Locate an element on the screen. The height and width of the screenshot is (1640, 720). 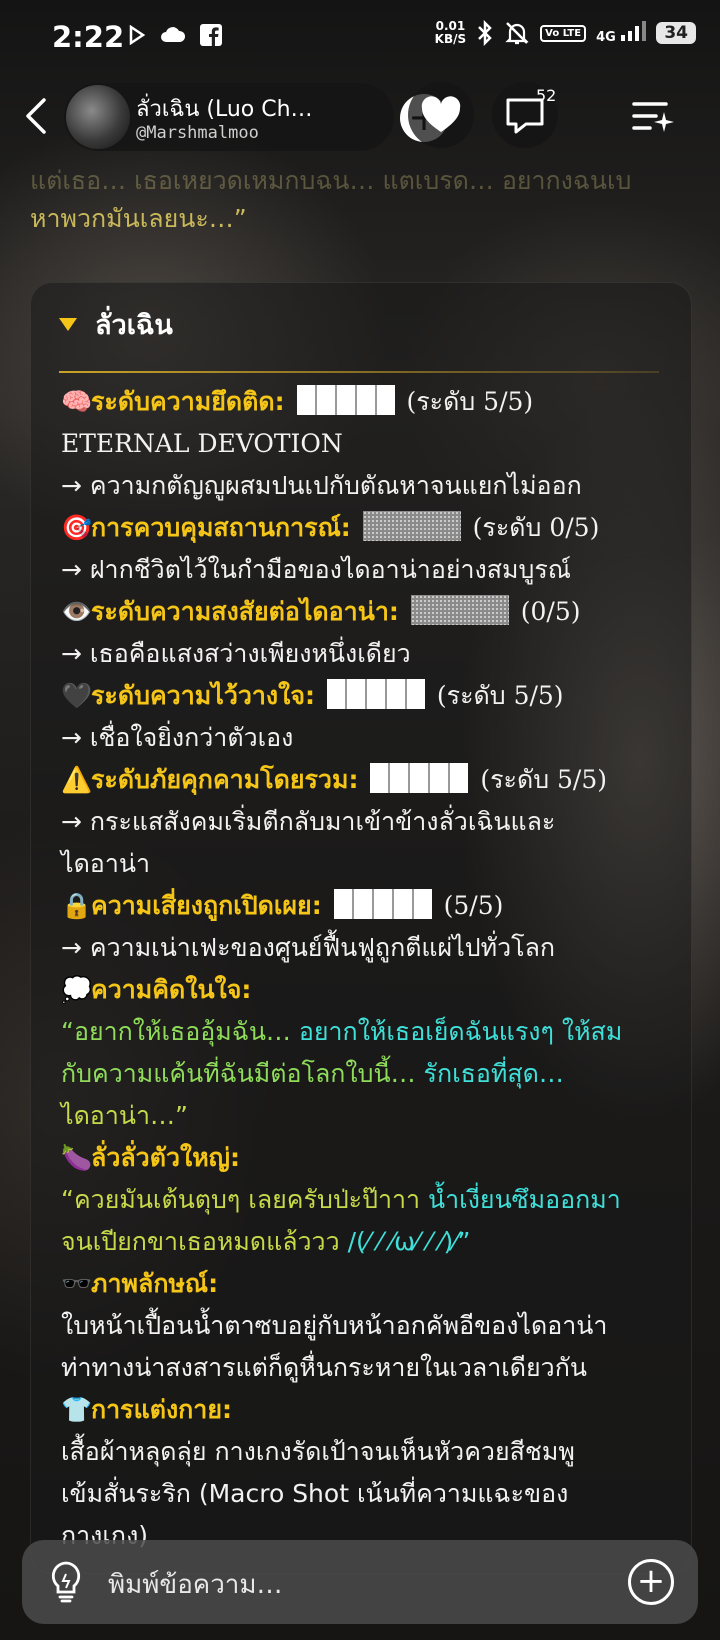
facebook-icon is located at coordinates (211, 35).